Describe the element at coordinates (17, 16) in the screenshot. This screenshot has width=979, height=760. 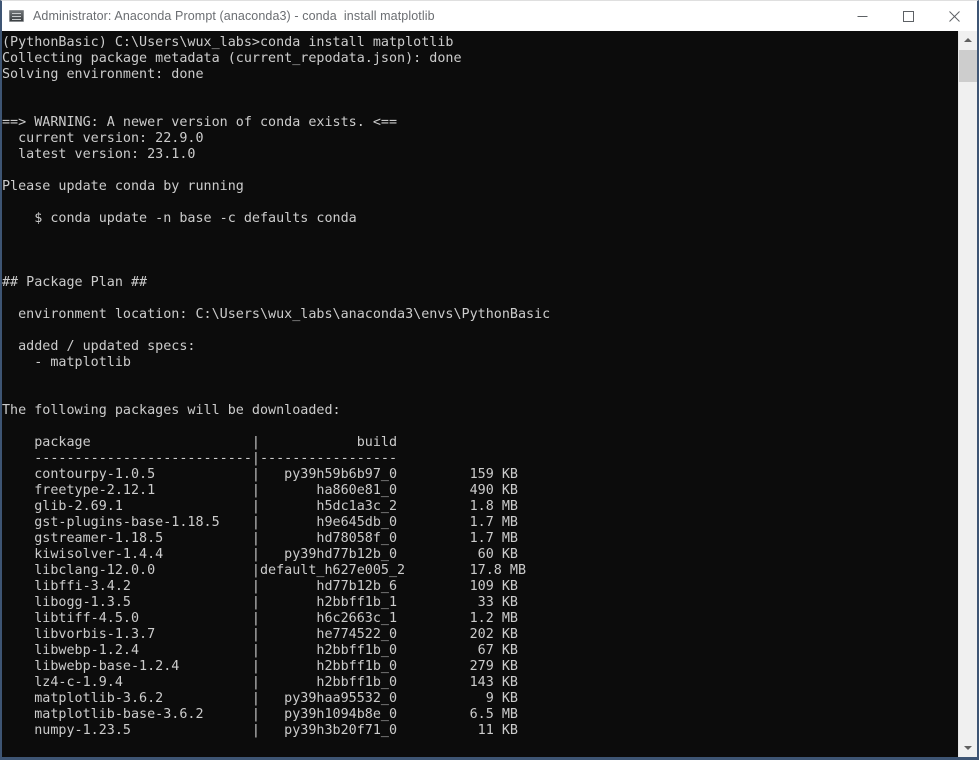
I see `console-icon` at that location.